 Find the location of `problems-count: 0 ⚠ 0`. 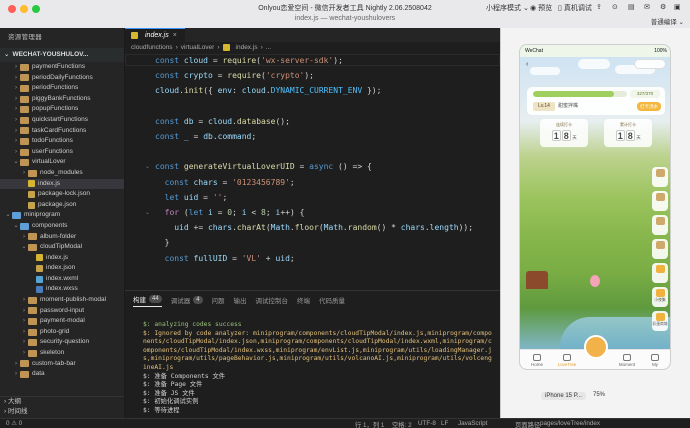

problems-count: 0 ⚠ 0 is located at coordinates (14, 423).